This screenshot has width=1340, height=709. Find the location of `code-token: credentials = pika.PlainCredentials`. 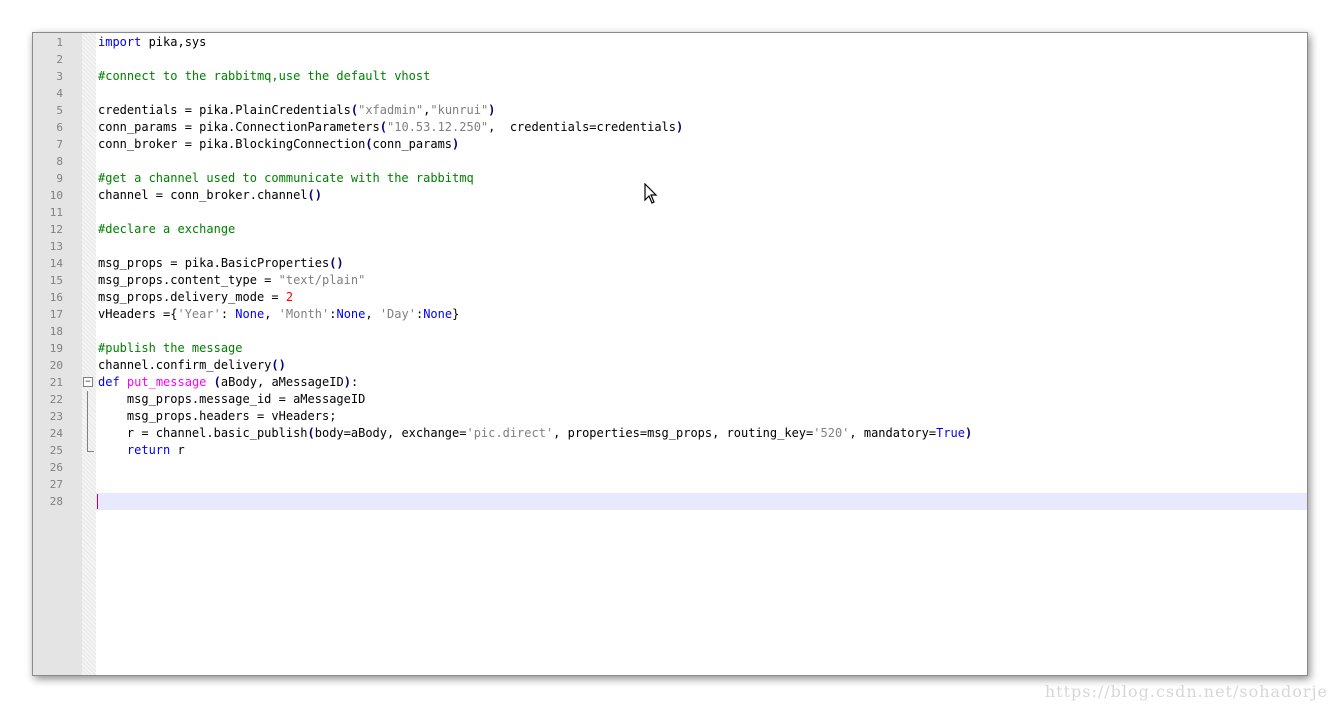

code-token: credentials = pika.PlainCredentials is located at coordinates (224, 110).